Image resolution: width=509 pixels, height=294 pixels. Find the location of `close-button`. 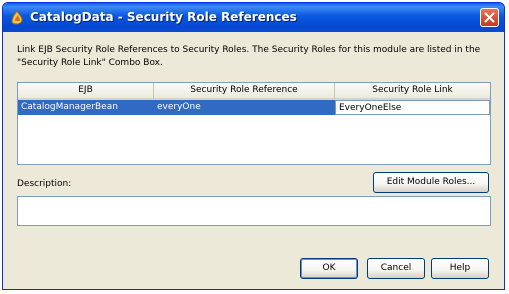

close-button is located at coordinates (489, 17).